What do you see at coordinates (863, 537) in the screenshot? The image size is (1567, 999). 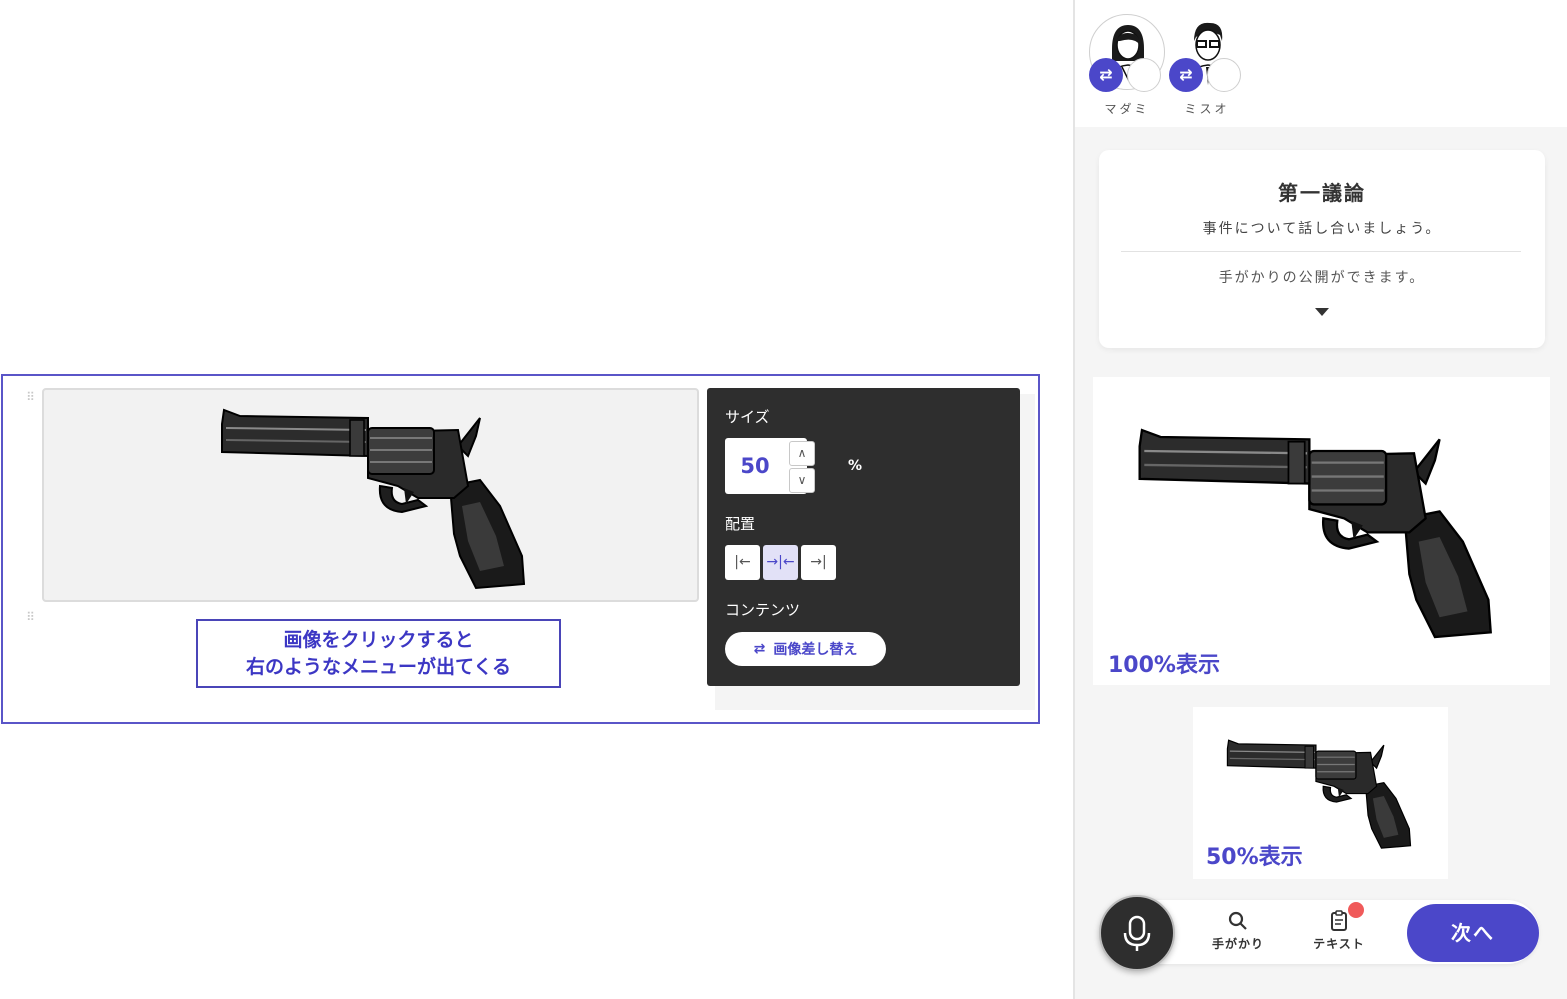 I see `image-settings-panel: サイズ 50 ∧ ∨ % 配置 |← →|← →| コンテンツ ⇄ 画像差し替え` at bounding box center [863, 537].